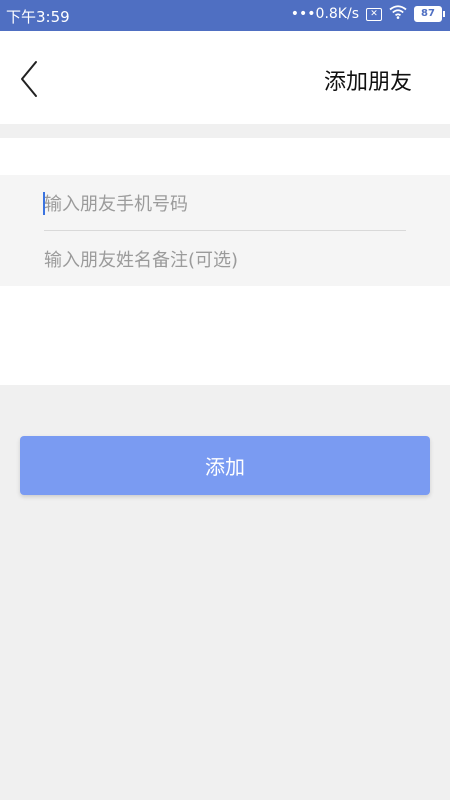 The image size is (450, 800). Describe the element at coordinates (225, 335) in the screenshot. I see `form-bottom-spacer` at that location.